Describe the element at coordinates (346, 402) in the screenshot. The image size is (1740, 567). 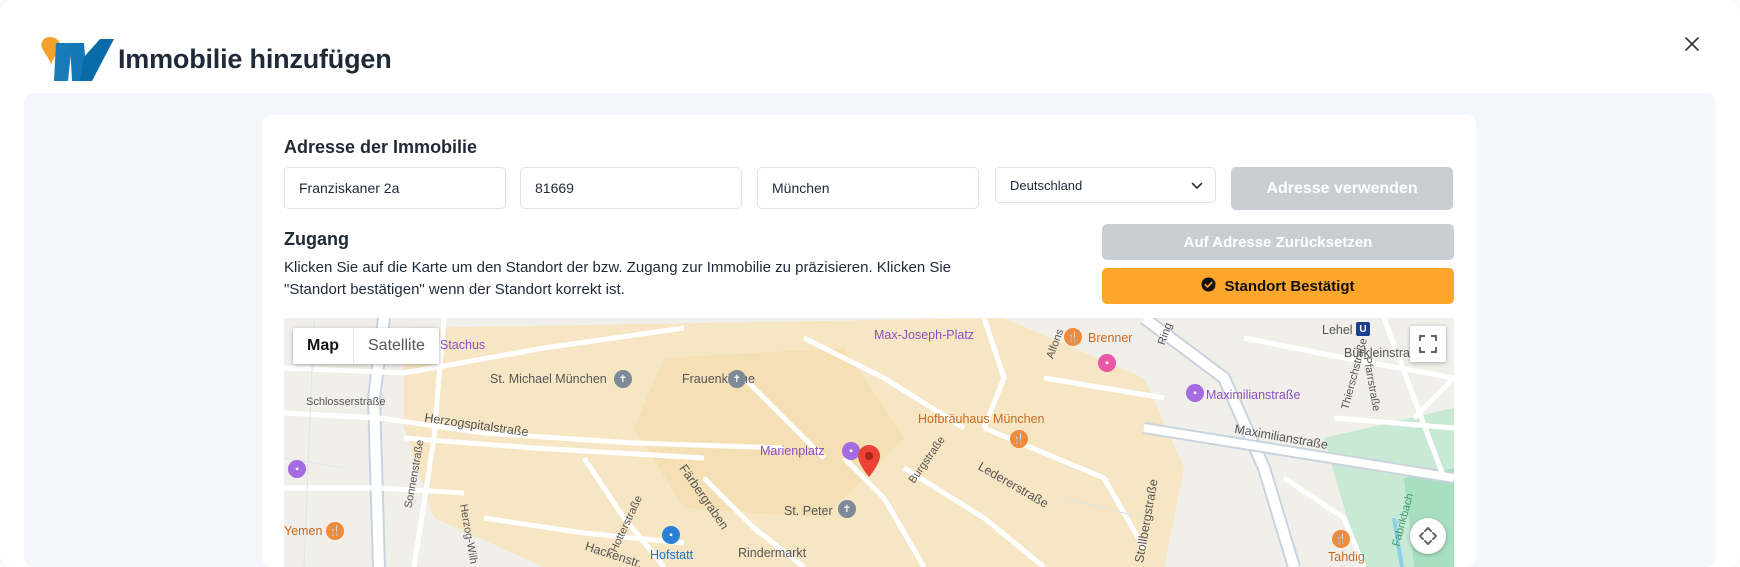
I see `map-label-schlosser: Schlosserstraße` at that location.